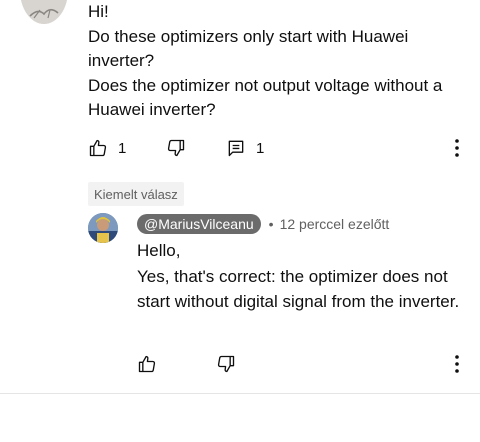  I want to click on reply-timestamp: • 12 perccel ezelőtt, so click(329, 224).